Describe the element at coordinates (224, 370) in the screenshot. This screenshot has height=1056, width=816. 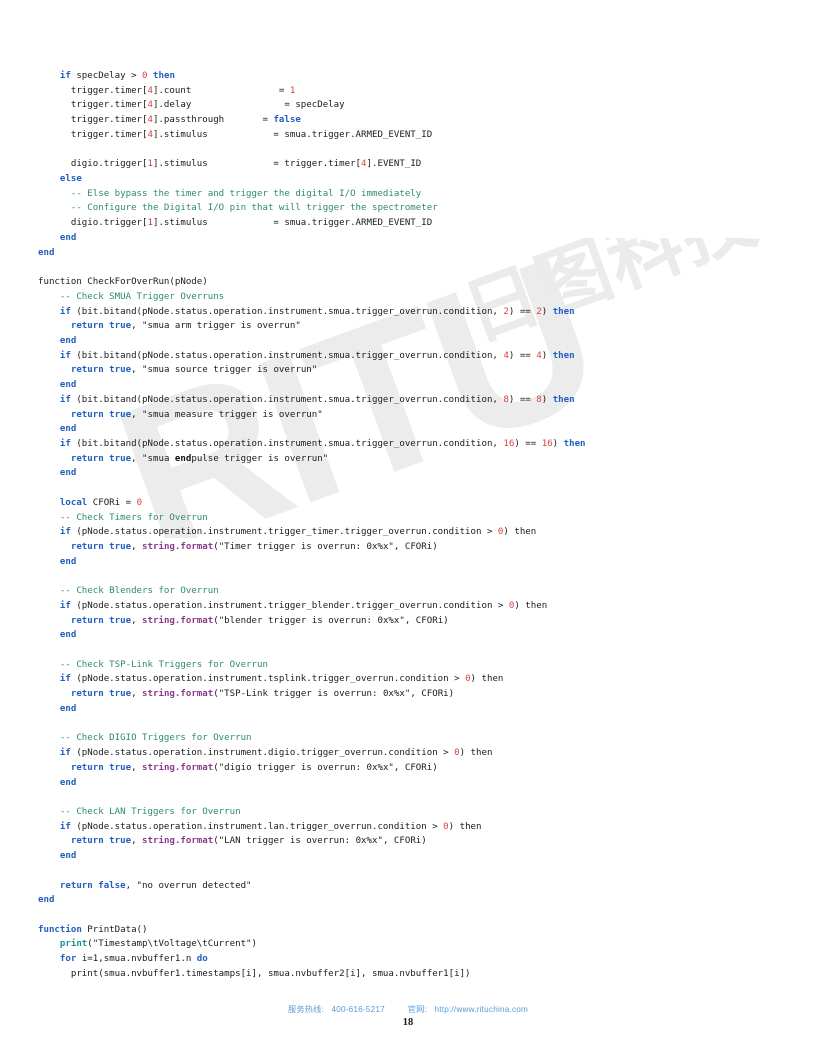
I see `code-token: , "smua source trigger is overrun"` at that location.